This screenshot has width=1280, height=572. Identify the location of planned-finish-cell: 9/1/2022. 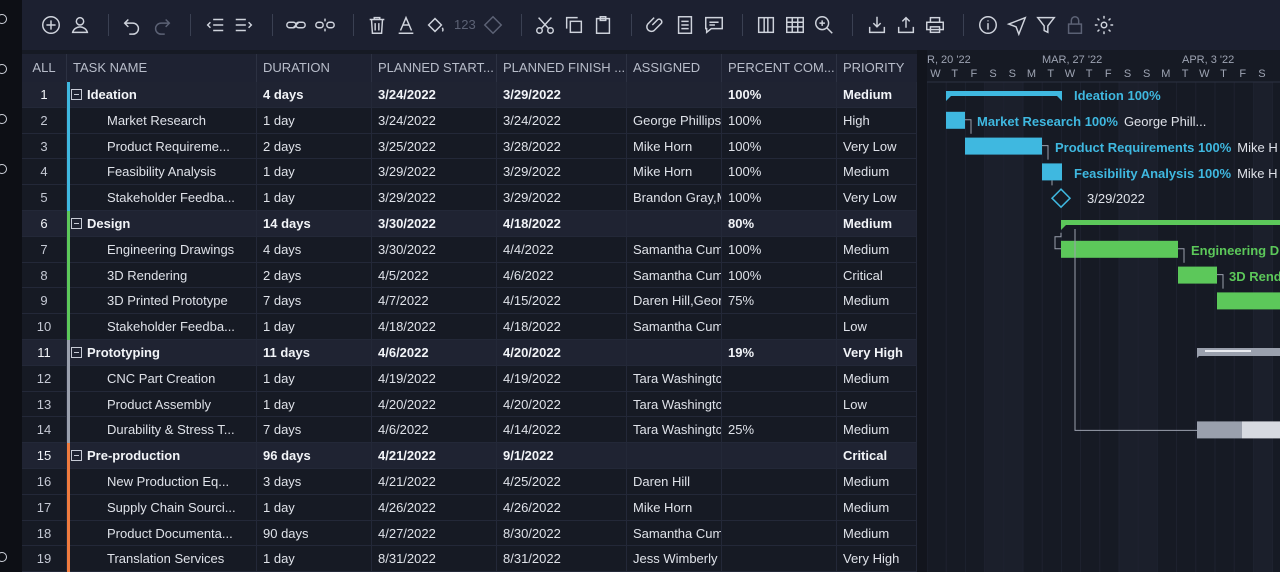
(562, 456).